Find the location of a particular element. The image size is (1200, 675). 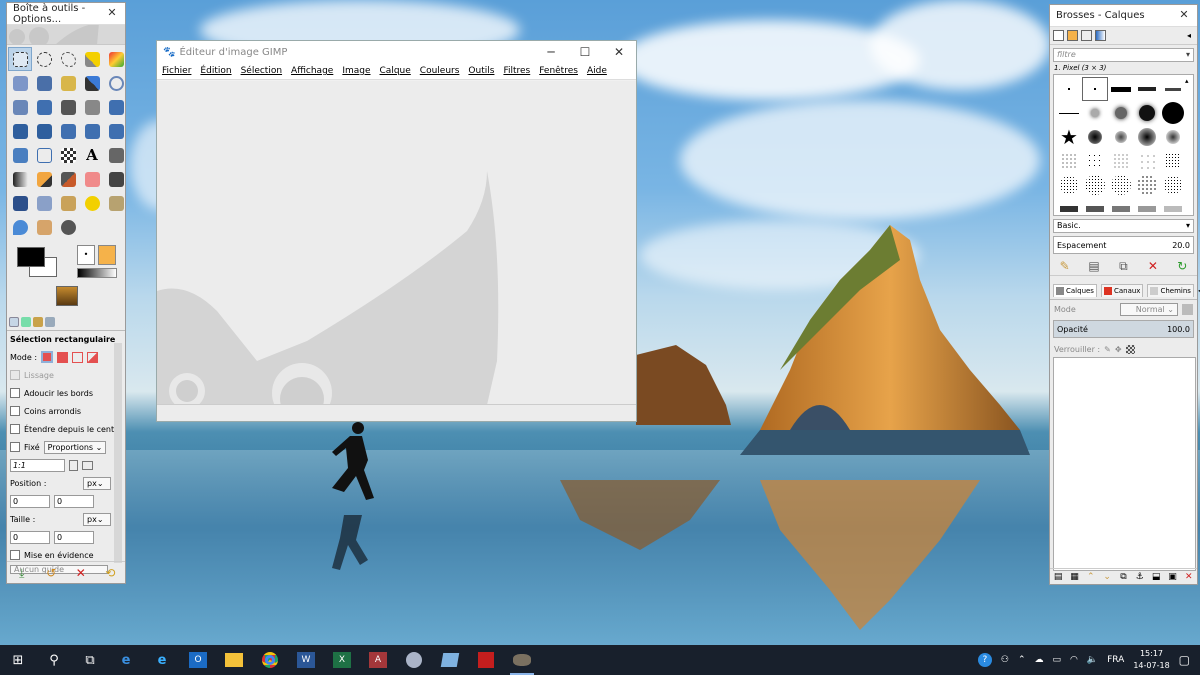

notification-icon: ▢ is located at coordinates (1184, 660).